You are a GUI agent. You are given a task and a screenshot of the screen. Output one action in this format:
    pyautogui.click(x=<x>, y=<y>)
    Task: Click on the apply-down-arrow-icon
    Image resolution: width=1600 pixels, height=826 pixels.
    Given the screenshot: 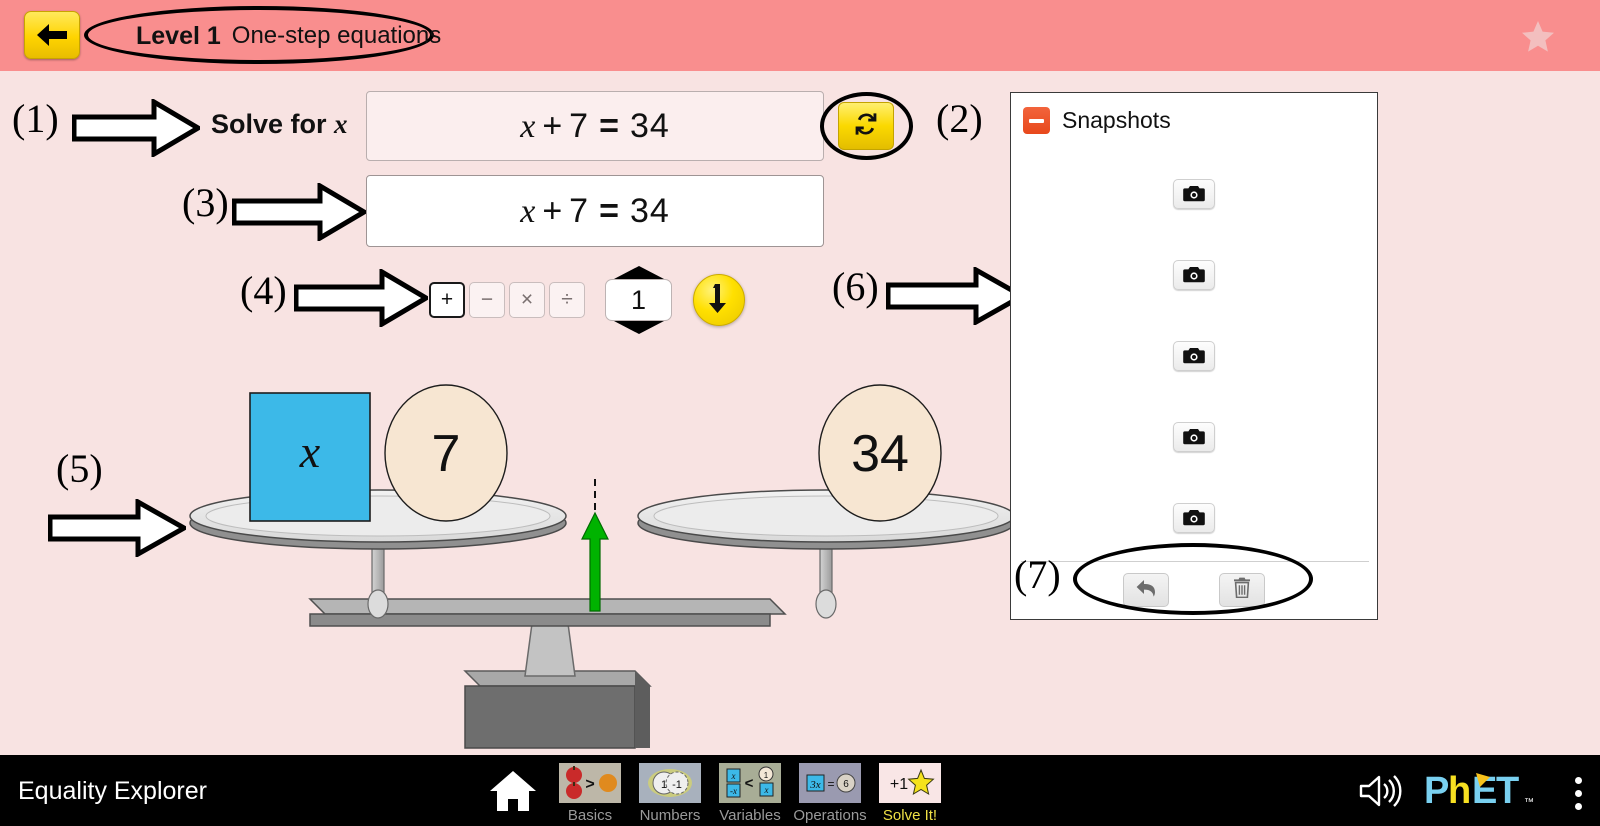 What is the action you would take?
    pyautogui.click(x=719, y=300)
    